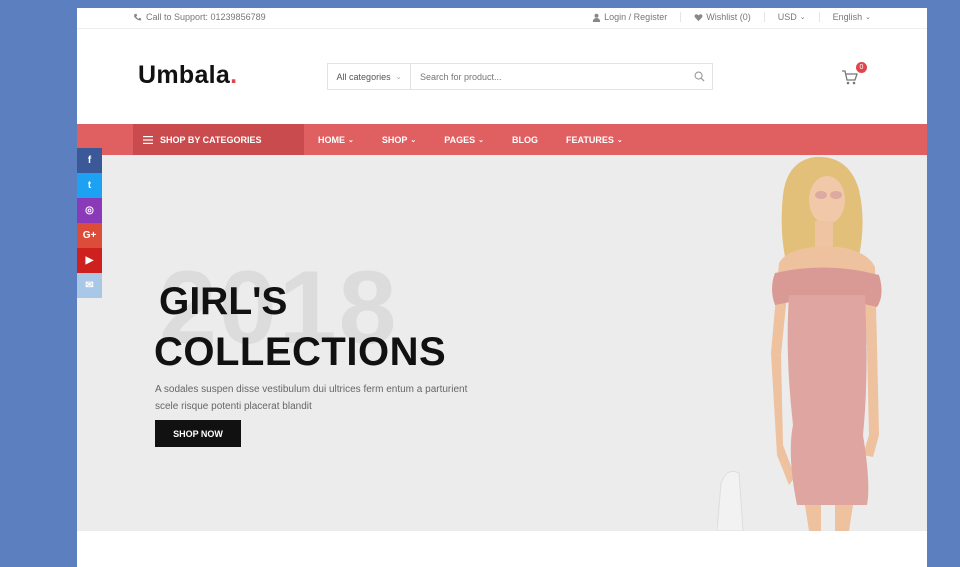  Describe the element at coordinates (589, 139) in the screenshot. I see `nav-item-label: FEATURES` at that location.